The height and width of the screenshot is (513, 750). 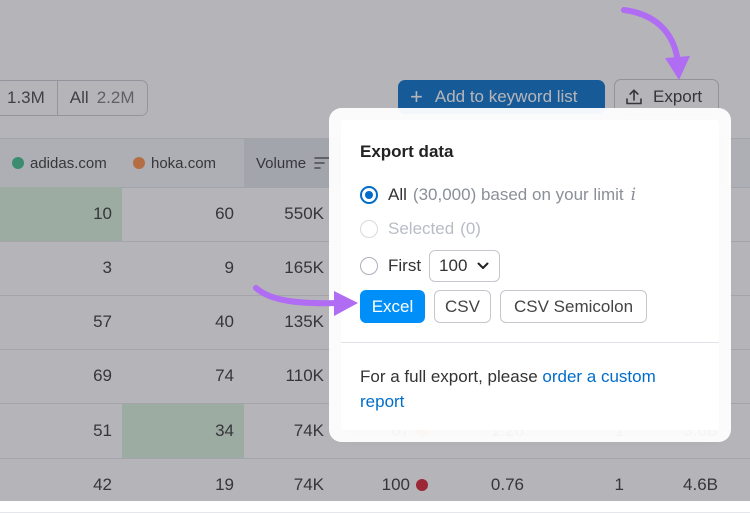 What do you see at coordinates (462, 306) in the screenshot?
I see `export-csv-button: CSV` at bounding box center [462, 306].